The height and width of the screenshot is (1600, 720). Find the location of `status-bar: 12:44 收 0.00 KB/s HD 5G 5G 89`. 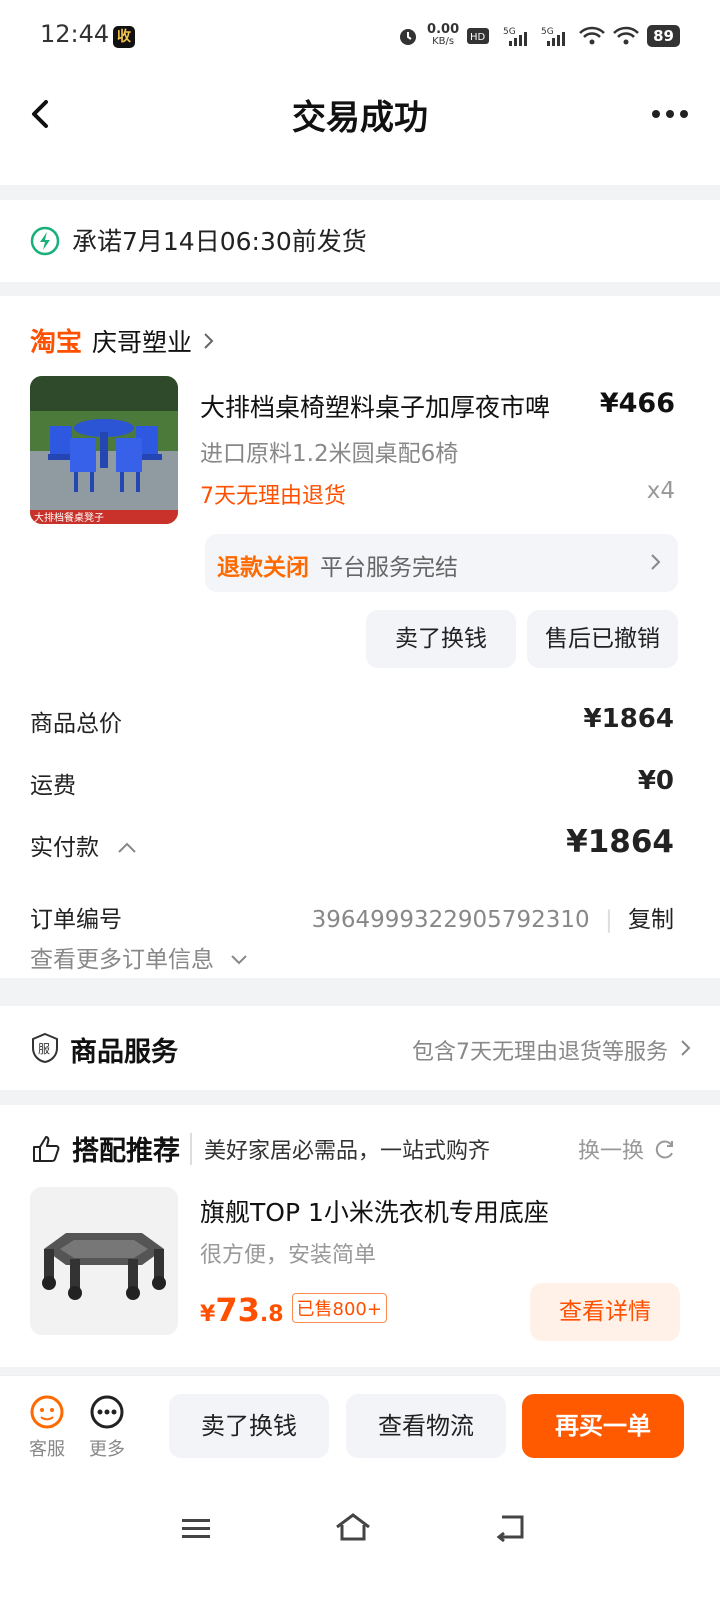

status-bar: 12:44 收 0.00 KB/s HD 5G 5G 89 is located at coordinates (360, 35).